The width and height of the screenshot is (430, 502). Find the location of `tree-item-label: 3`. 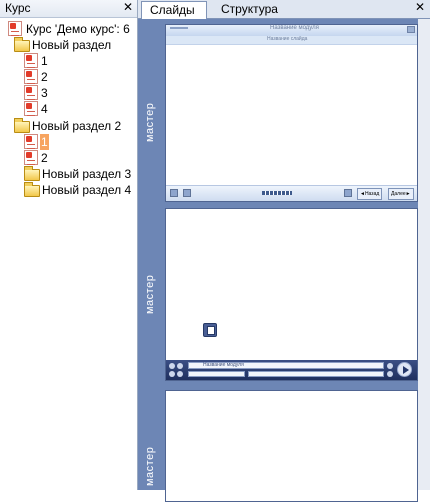

tree-item-label: 3 is located at coordinates (44, 93).